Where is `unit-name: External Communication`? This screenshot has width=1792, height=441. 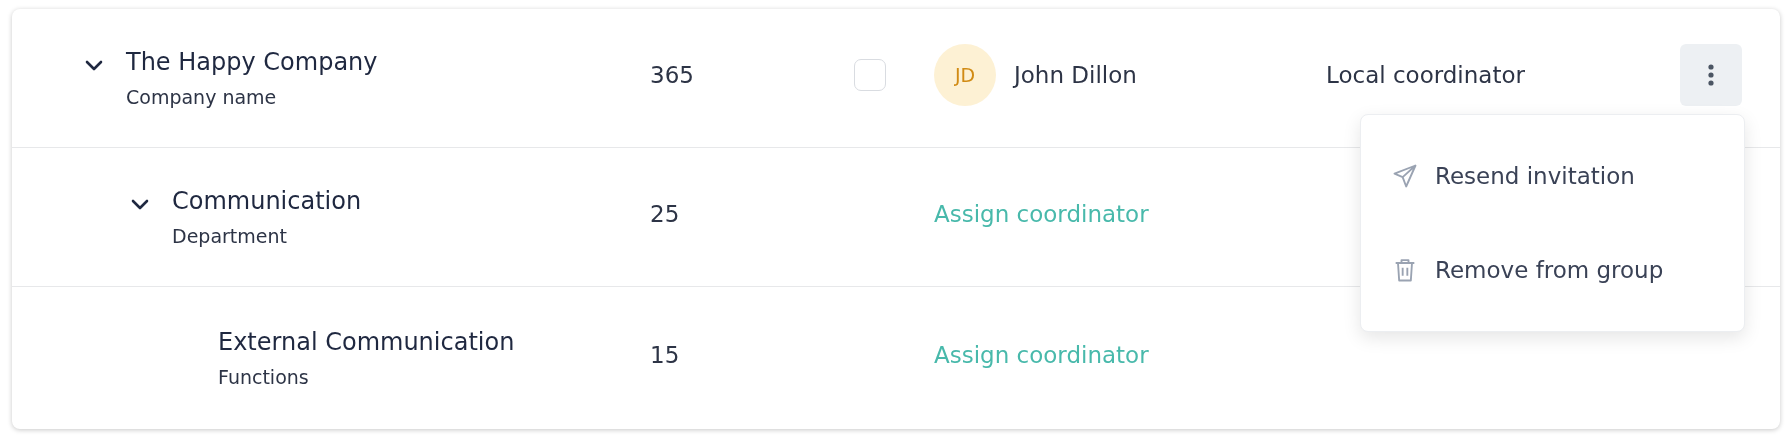 unit-name: External Communication is located at coordinates (366, 342).